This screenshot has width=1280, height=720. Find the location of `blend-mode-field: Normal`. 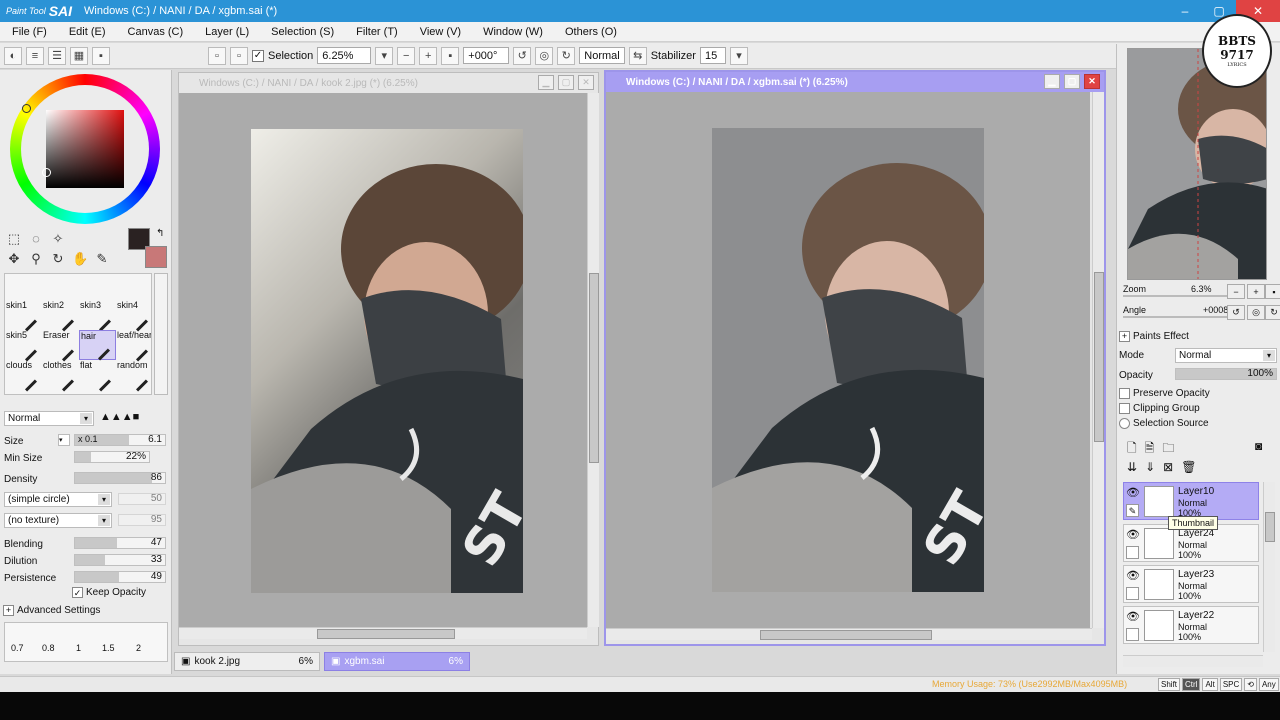

blend-mode-field: Normal is located at coordinates (602, 55).